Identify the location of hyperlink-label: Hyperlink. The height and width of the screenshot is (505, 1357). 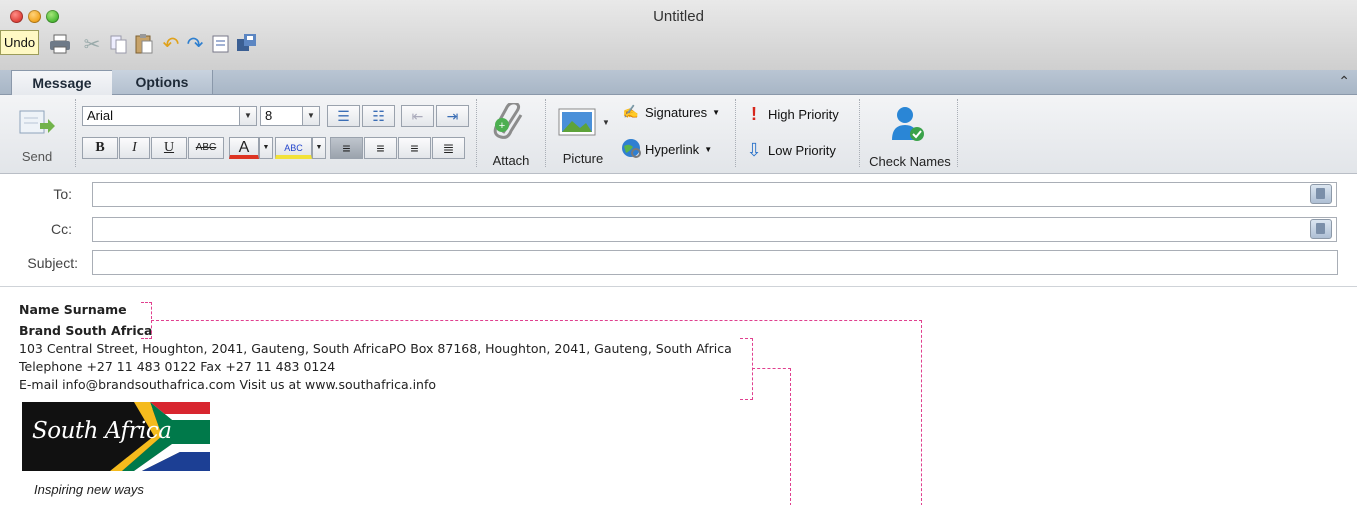
(672, 149).